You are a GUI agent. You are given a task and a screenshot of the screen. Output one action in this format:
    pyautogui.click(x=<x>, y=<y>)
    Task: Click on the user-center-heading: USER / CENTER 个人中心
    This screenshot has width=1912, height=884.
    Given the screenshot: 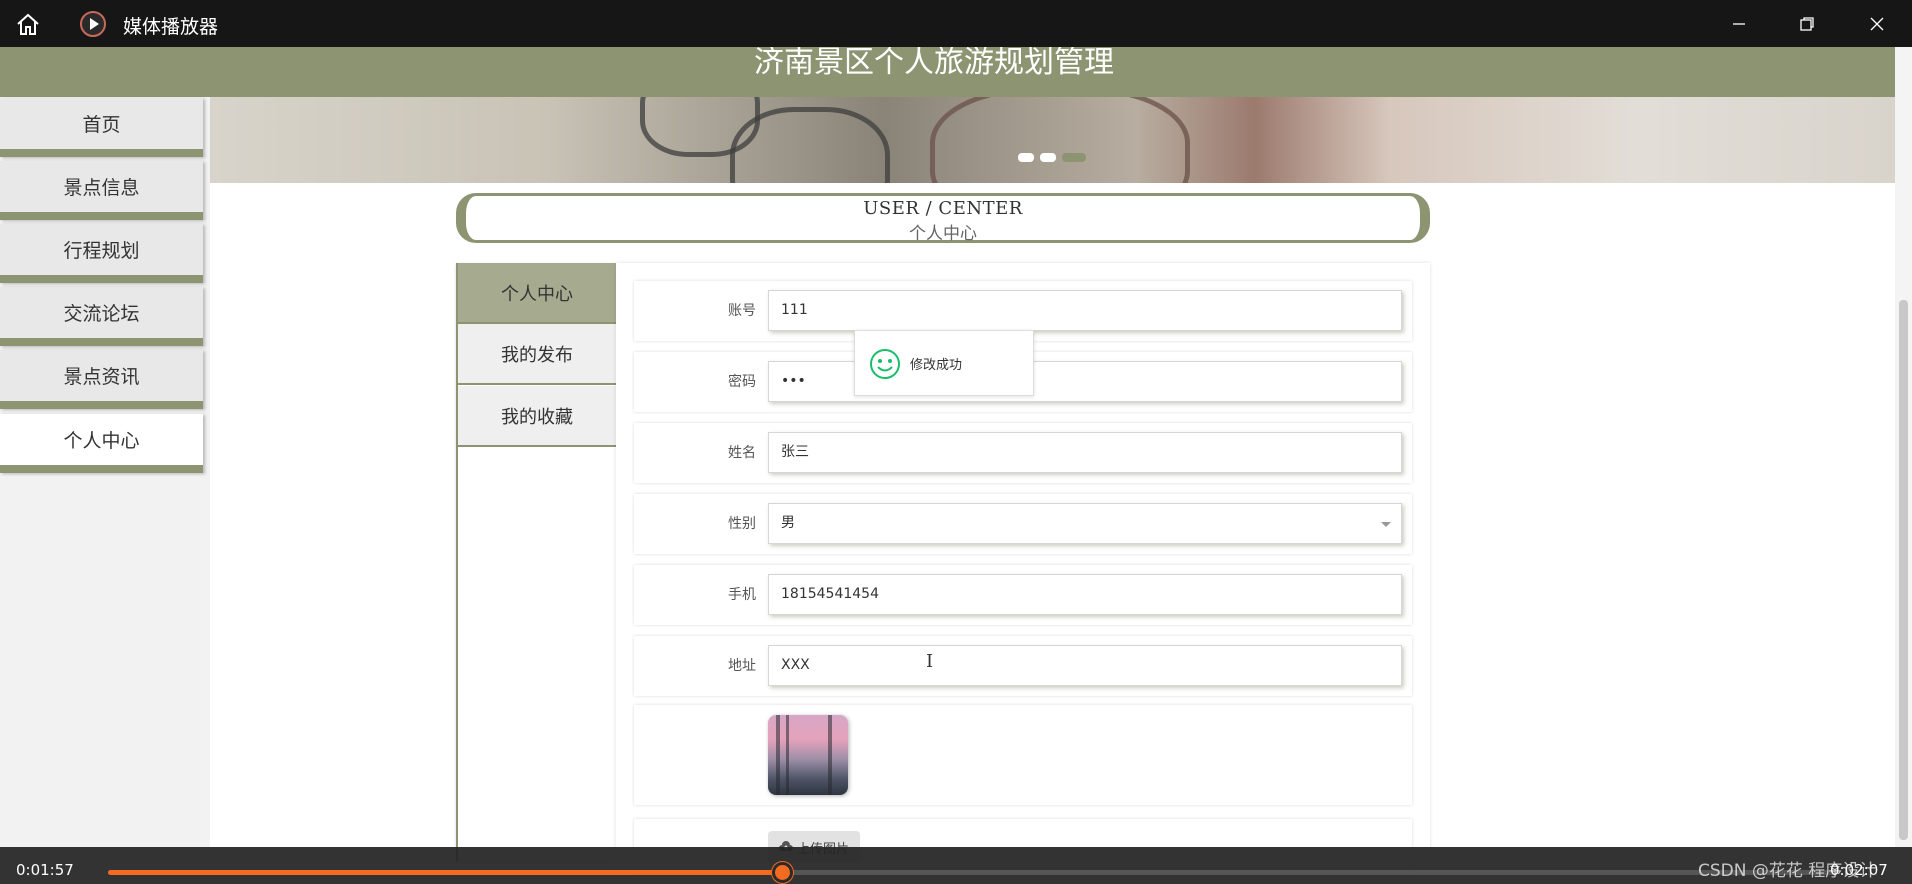 What is the action you would take?
    pyautogui.click(x=943, y=218)
    